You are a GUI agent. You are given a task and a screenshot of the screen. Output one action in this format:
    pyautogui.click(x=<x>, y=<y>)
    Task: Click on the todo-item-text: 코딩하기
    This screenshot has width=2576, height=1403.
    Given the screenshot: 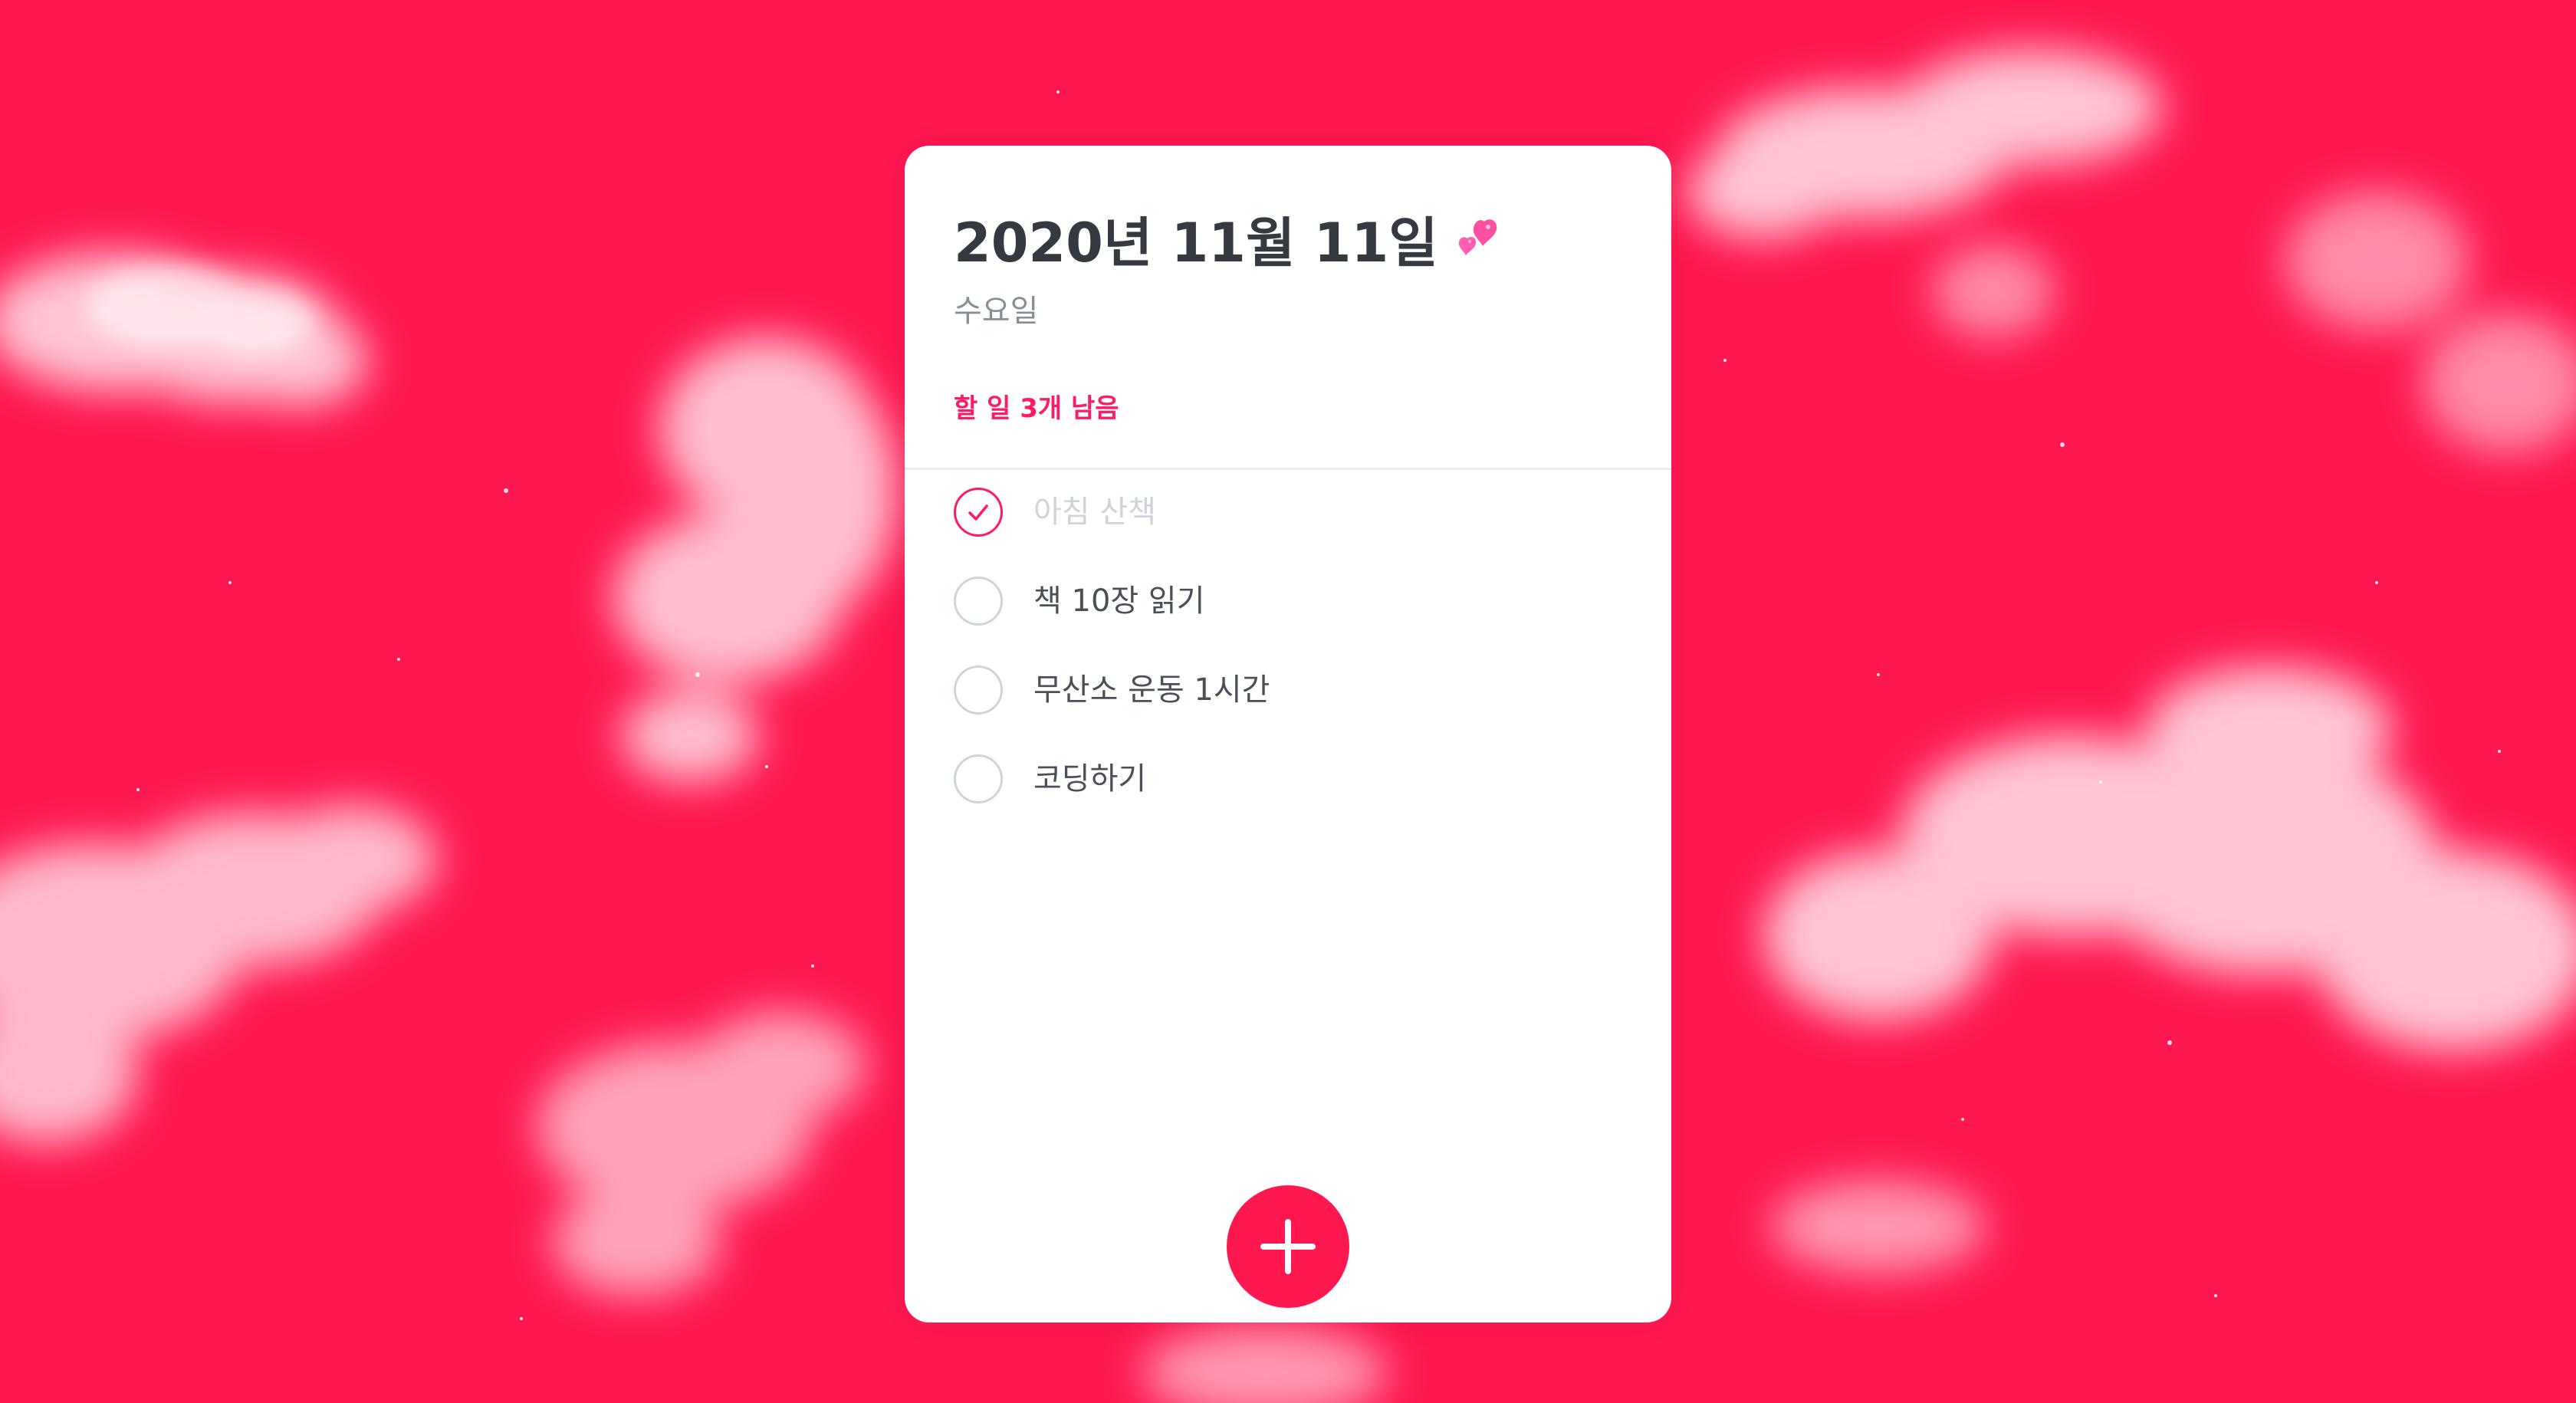 What is the action you would take?
    pyautogui.click(x=1090, y=779)
    